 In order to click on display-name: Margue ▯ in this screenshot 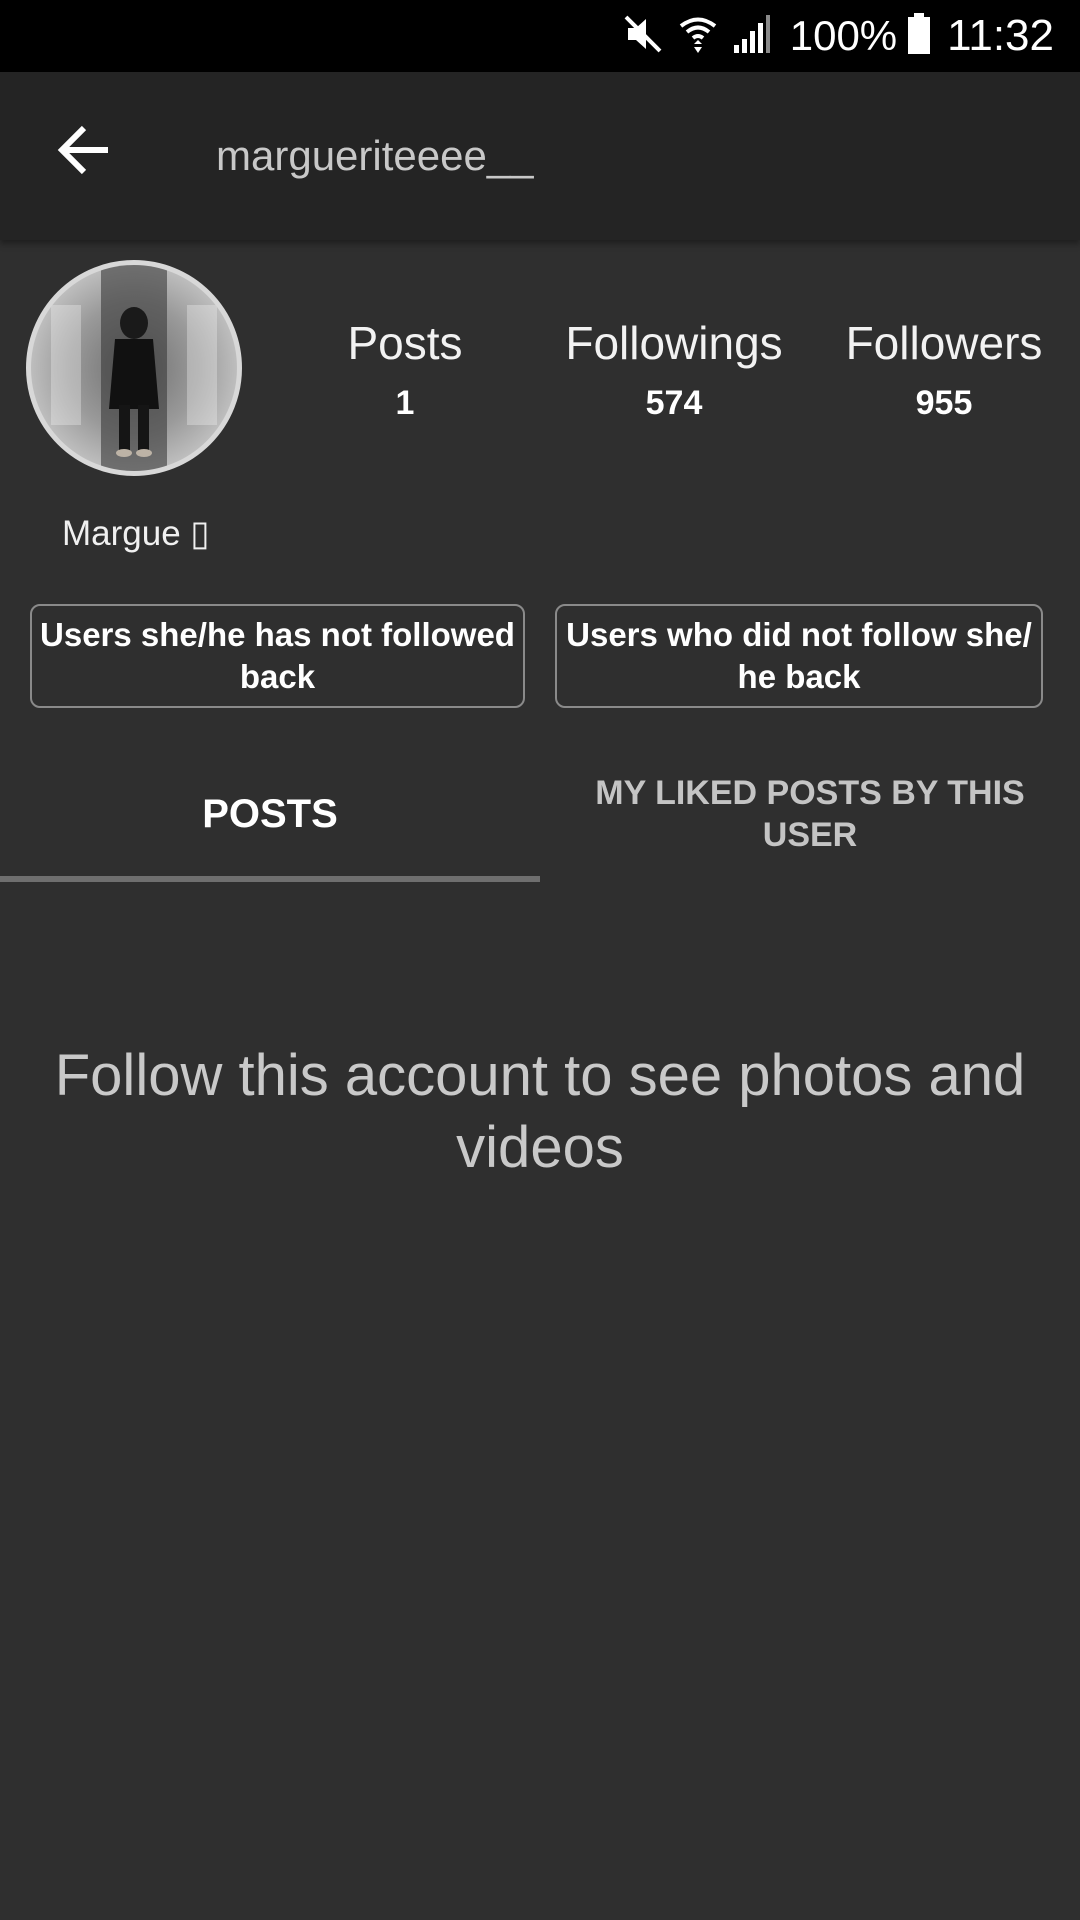, I will do `click(136, 533)`.